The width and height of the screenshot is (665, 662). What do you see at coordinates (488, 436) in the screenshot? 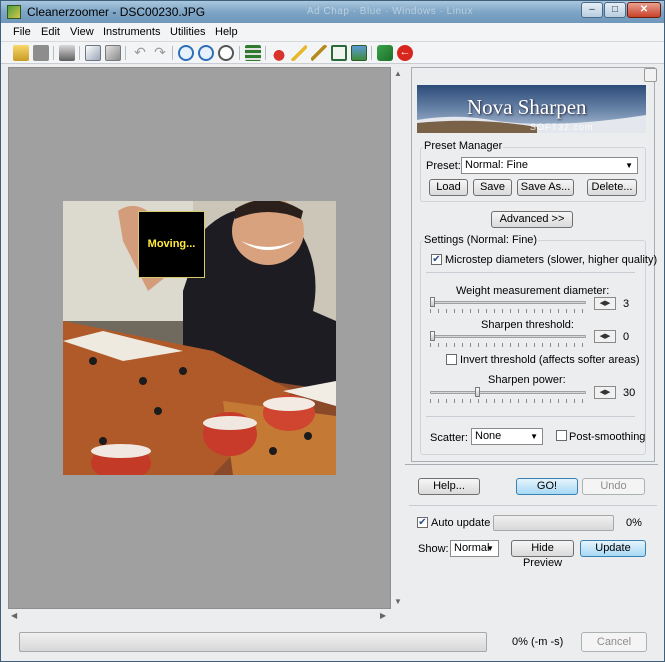
I see `scatter-select-value: None` at bounding box center [488, 436].